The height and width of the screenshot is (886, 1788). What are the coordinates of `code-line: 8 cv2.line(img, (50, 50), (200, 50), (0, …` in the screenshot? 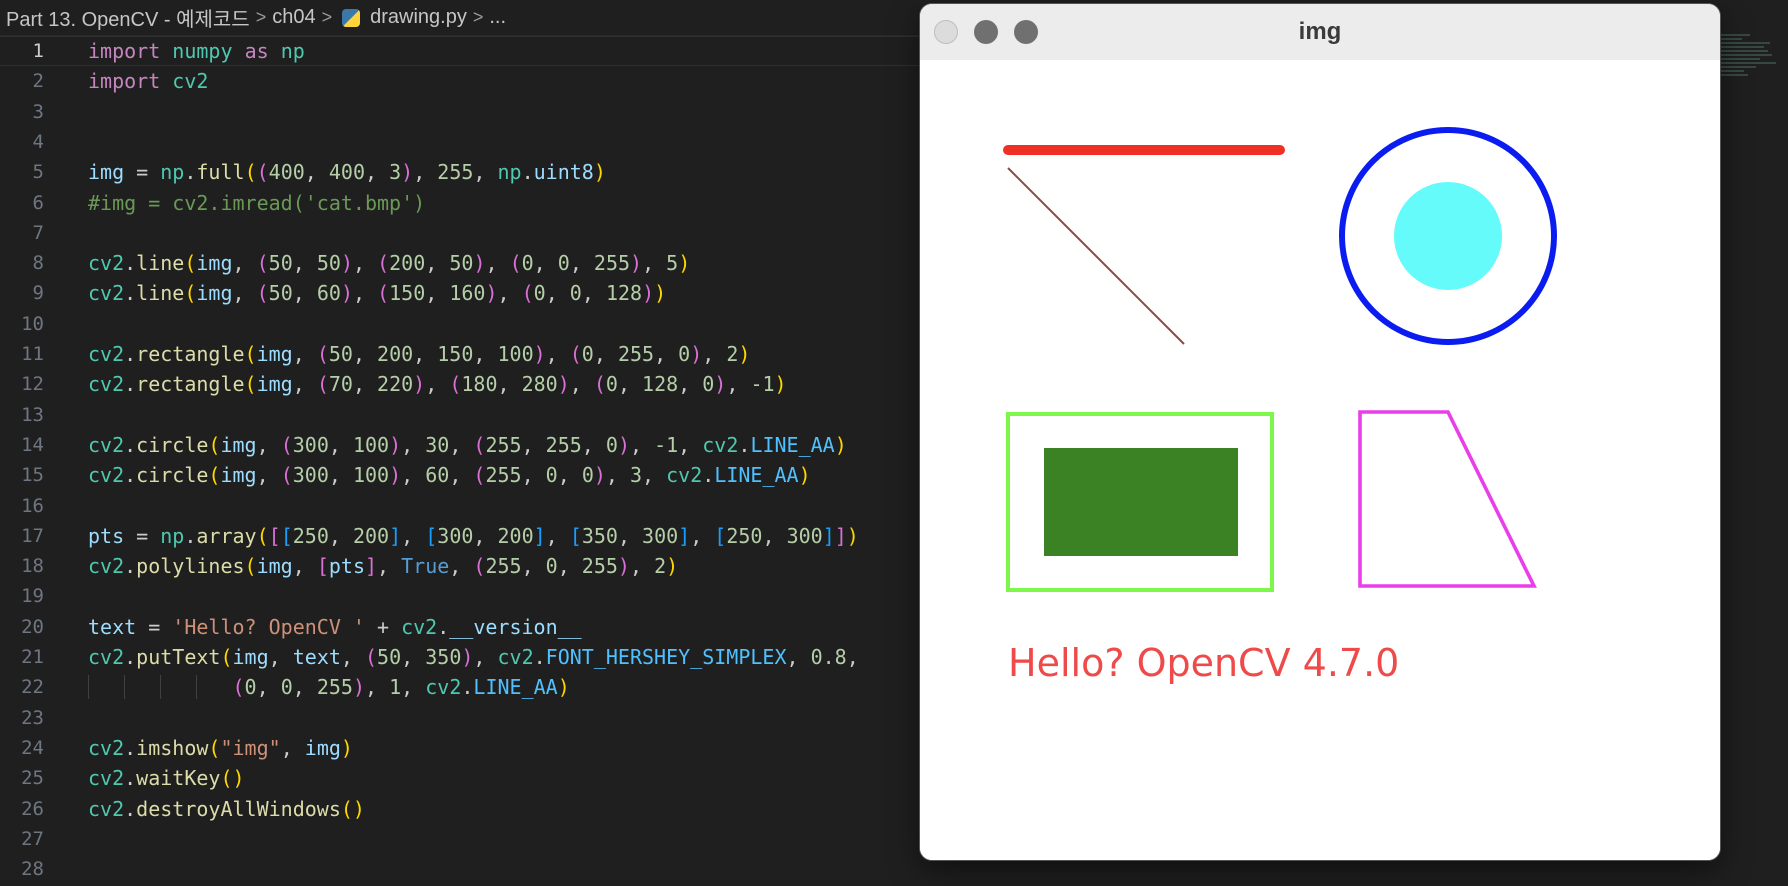 It's located at (460, 263).